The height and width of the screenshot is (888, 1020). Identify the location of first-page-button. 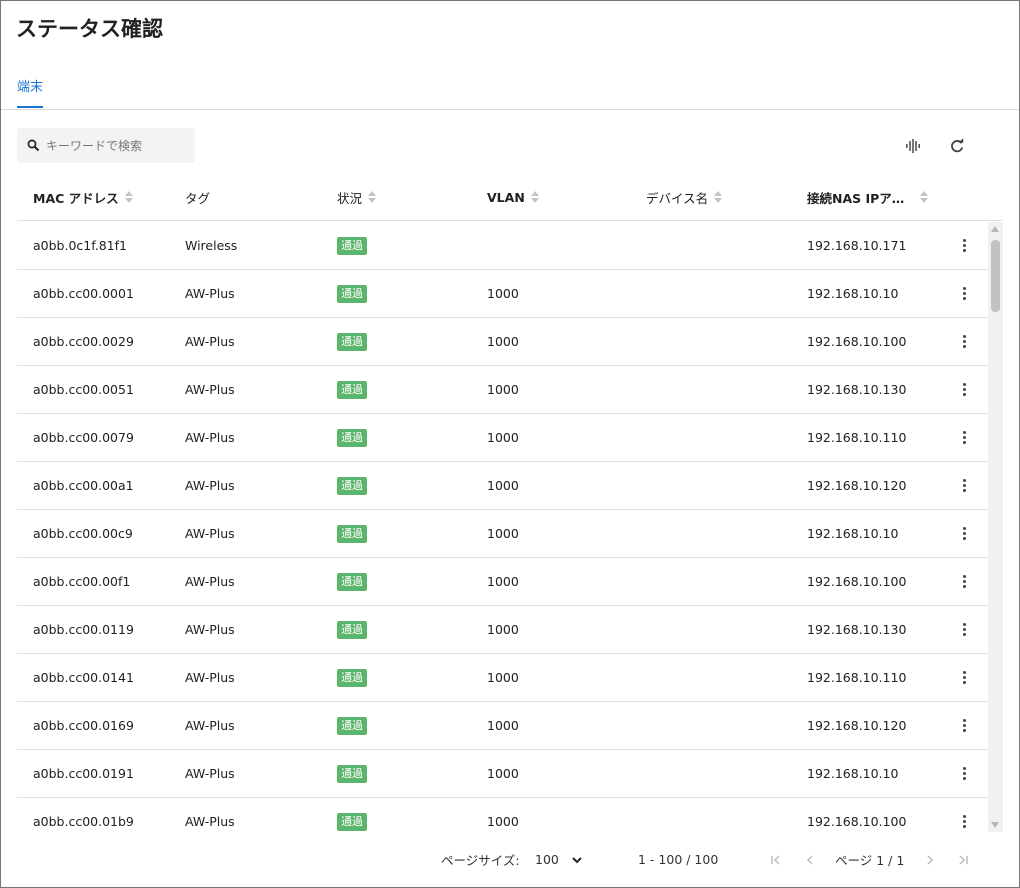
(776, 859).